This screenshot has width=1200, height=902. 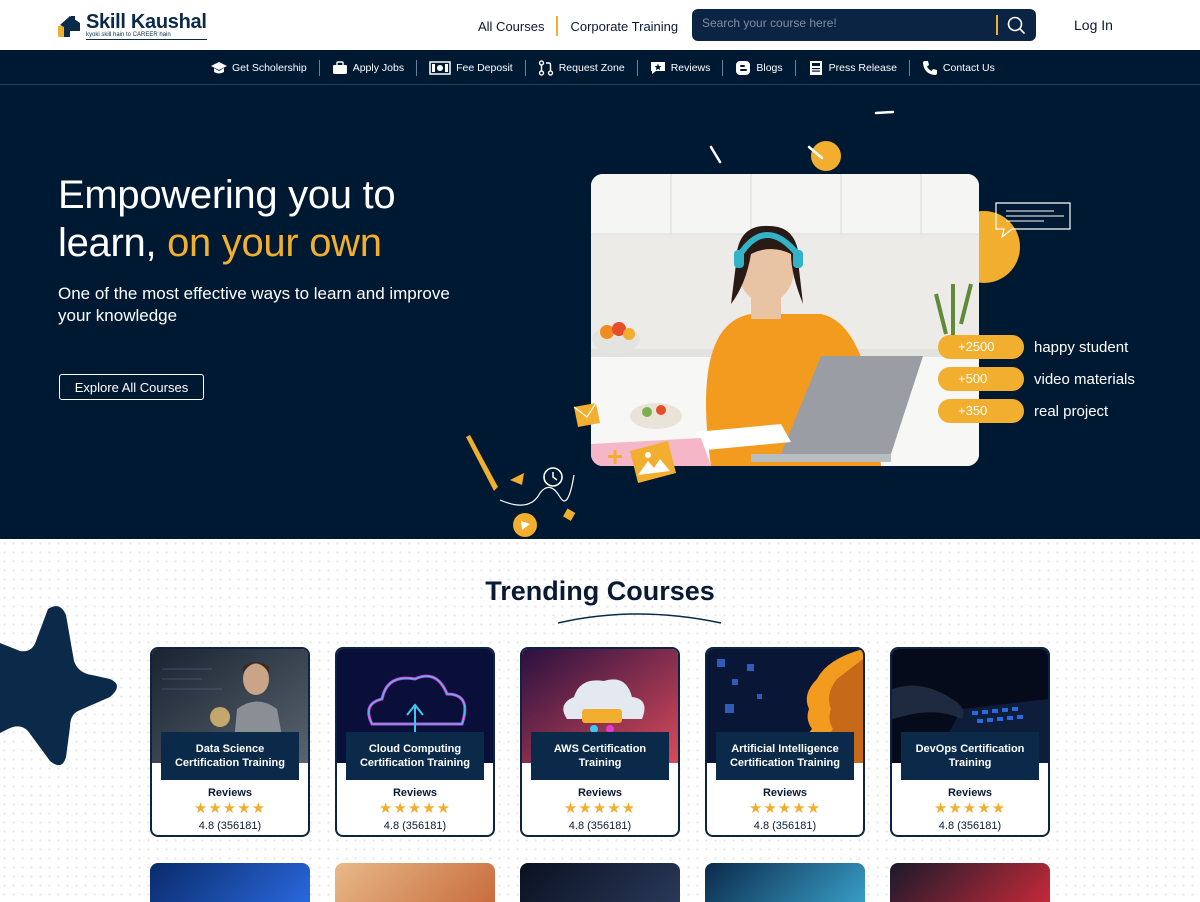 What do you see at coordinates (146, 22) in the screenshot?
I see `brand-name: Skill Kaushal` at bounding box center [146, 22].